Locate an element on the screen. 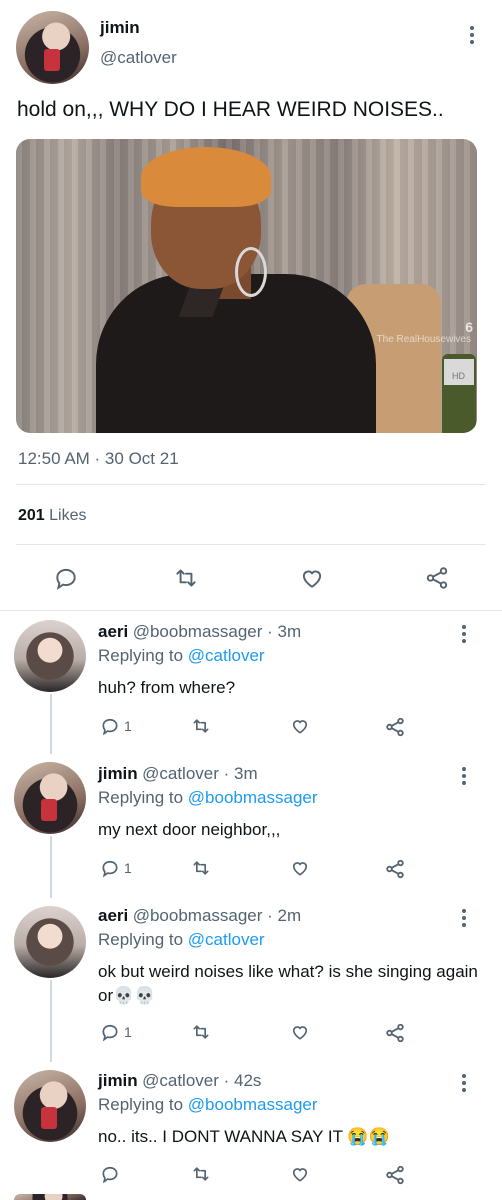  likes-count: 201 is located at coordinates (31, 515).